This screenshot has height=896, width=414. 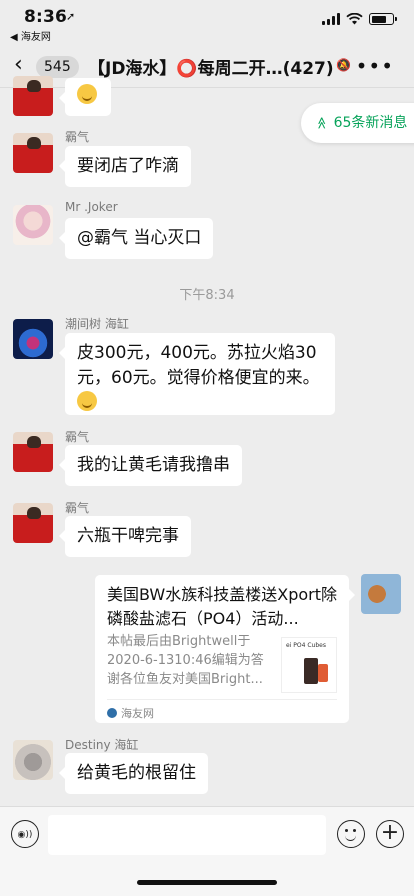 I want to click on chat-title: 【JD海水】⭕每周二开…(427), so click(x=211, y=69).